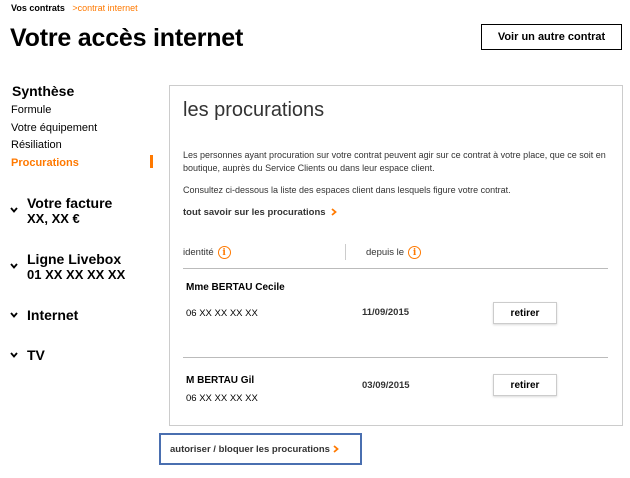  What do you see at coordinates (70, 203) in the screenshot?
I see `sidebar-group-title: Votre facture` at bounding box center [70, 203].